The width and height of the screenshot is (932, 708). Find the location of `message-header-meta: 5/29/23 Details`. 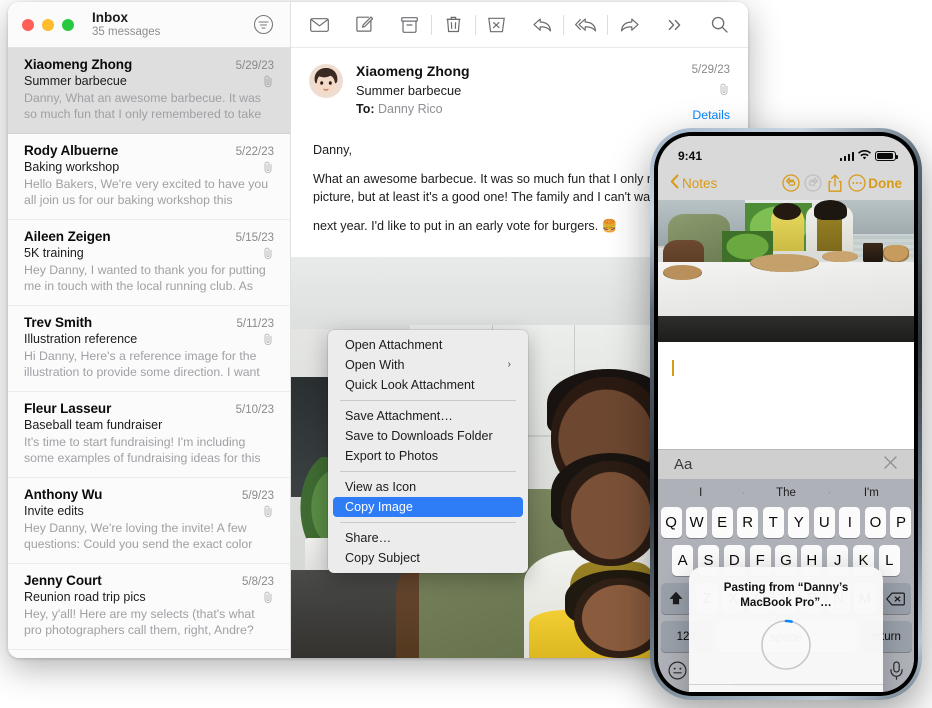

message-header-meta: 5/29/23 Details is located at coordinates (711, 93).